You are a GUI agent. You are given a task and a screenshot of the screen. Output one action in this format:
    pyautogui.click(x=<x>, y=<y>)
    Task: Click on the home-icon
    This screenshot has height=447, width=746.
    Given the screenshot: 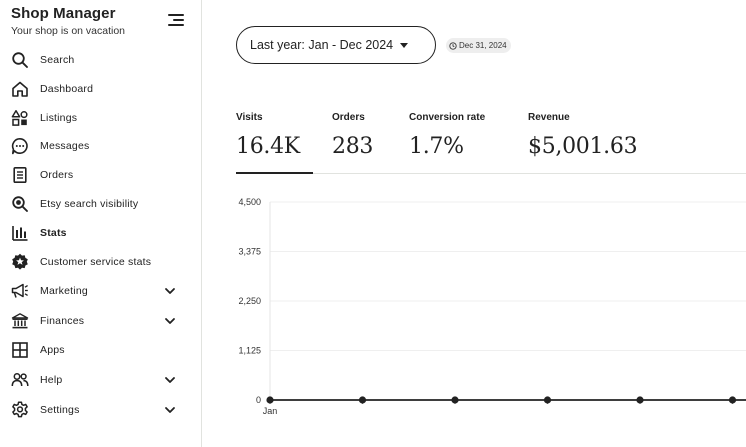 What is the action you would take?
    pyautogui.click(x=20, y=89)
    